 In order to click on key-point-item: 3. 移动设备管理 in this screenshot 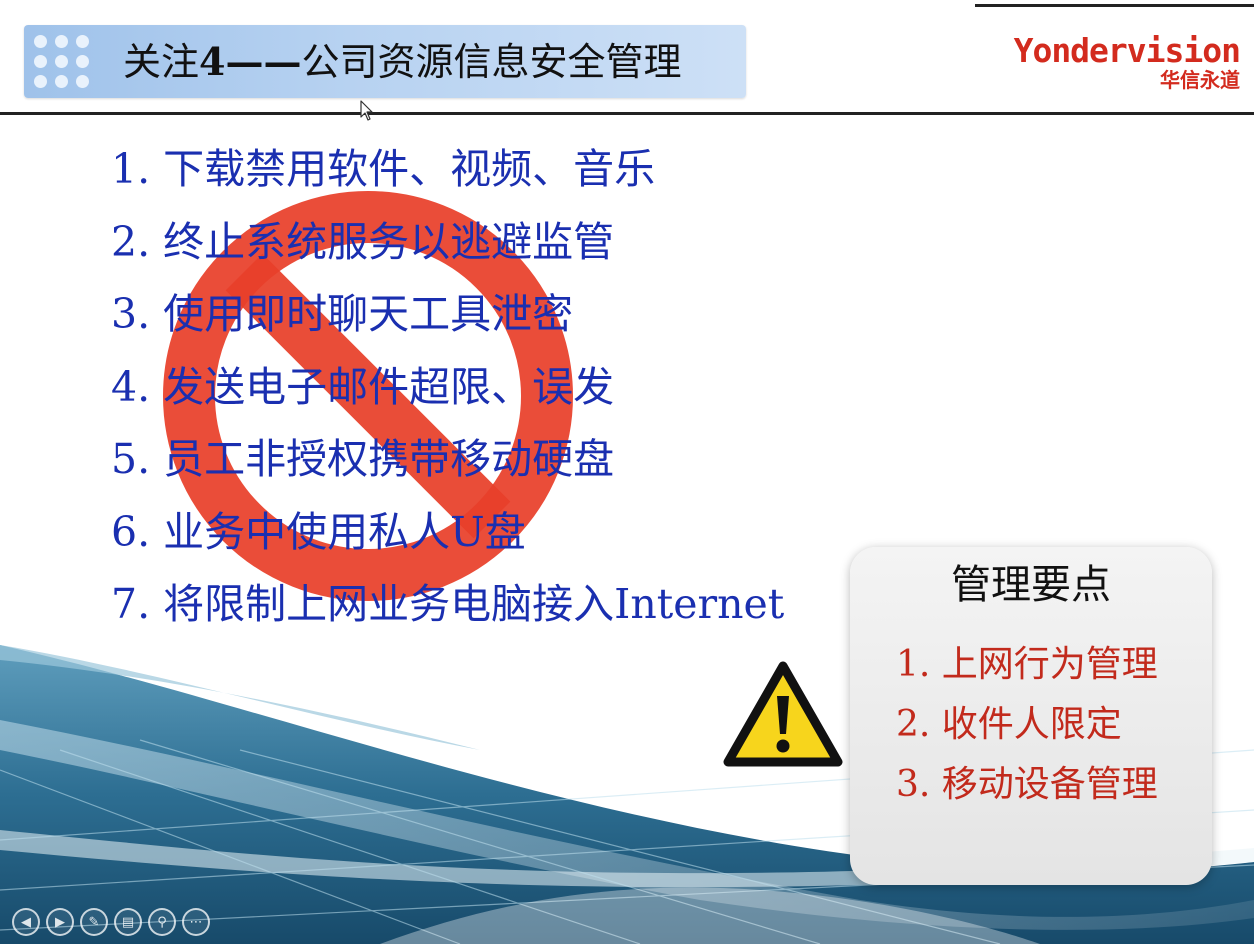, I will do `click(1027, 784)`.